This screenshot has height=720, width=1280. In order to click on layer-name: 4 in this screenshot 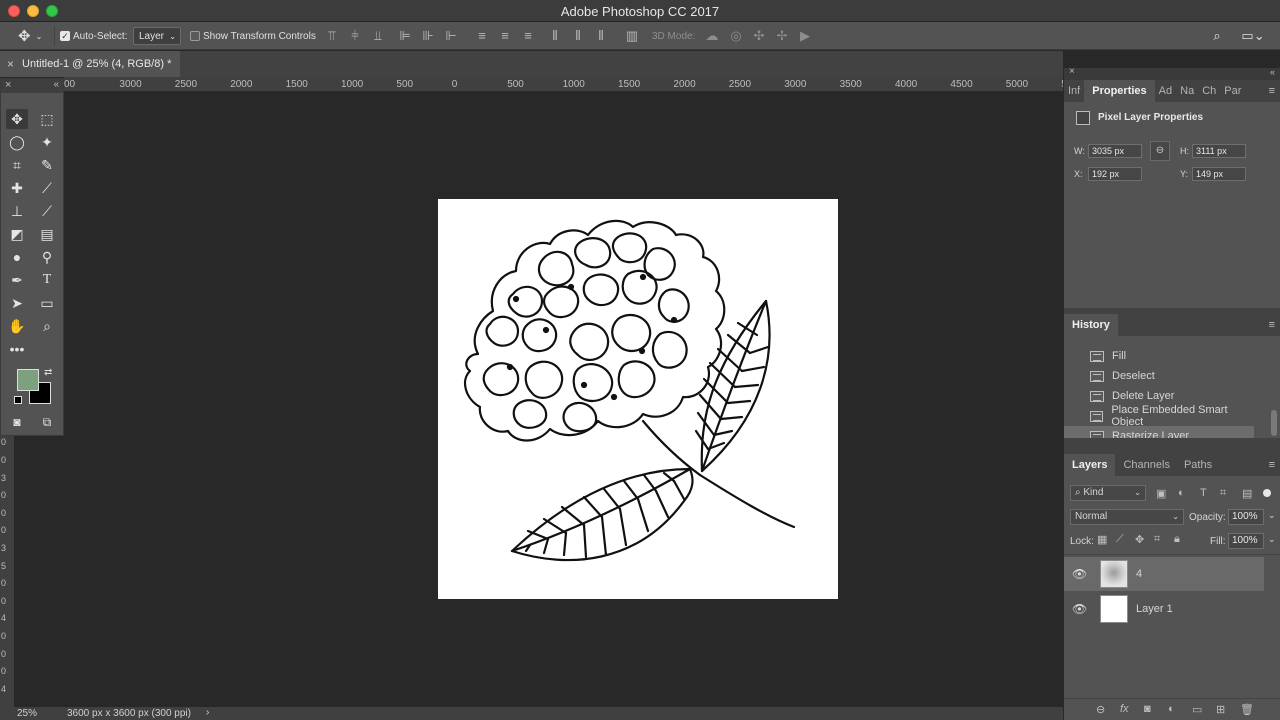, I will do `click(1139, 574)`.